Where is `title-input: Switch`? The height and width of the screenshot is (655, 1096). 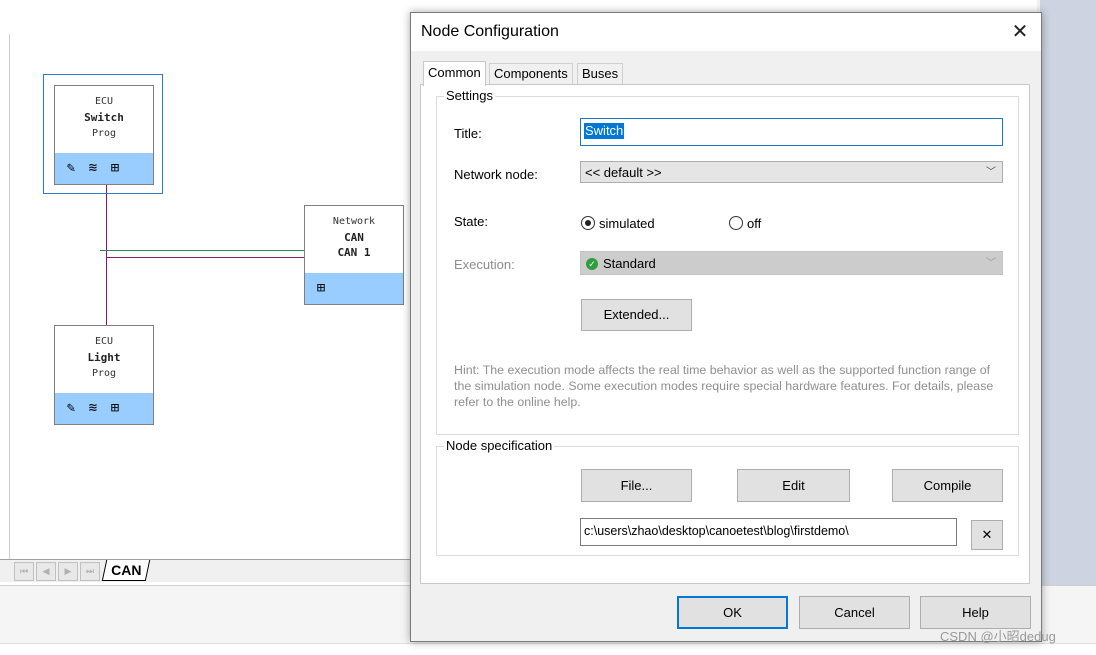
title-input: Switch is located at coordinates (791, 132).